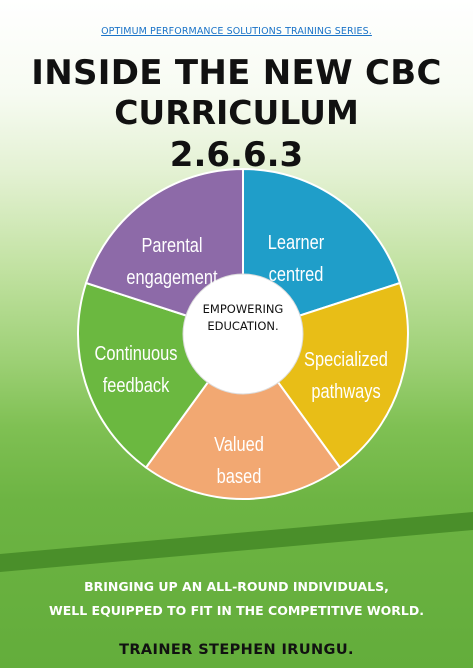 This screenshot has width=473, height=668. I want to click on diagonal-stripe, so click(236, 542).